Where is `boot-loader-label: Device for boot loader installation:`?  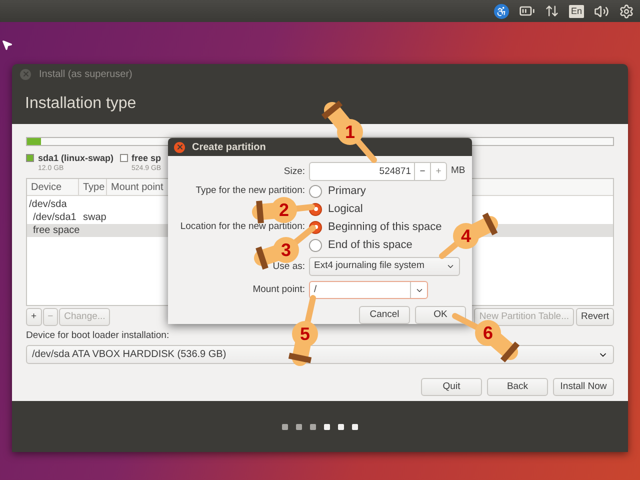
boot-loader-label: Device for boot loader installation: is located at coordinates (98, 336).